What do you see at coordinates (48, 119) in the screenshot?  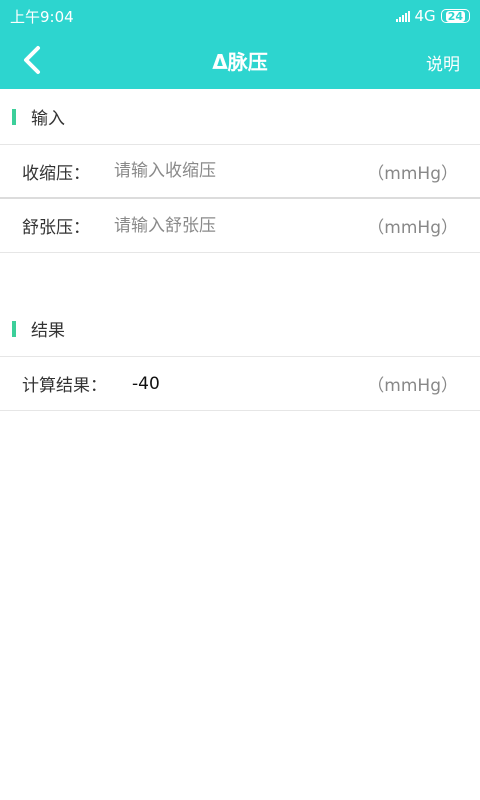 I see `section-input-title: 输入` at bounding box center [48, 119].